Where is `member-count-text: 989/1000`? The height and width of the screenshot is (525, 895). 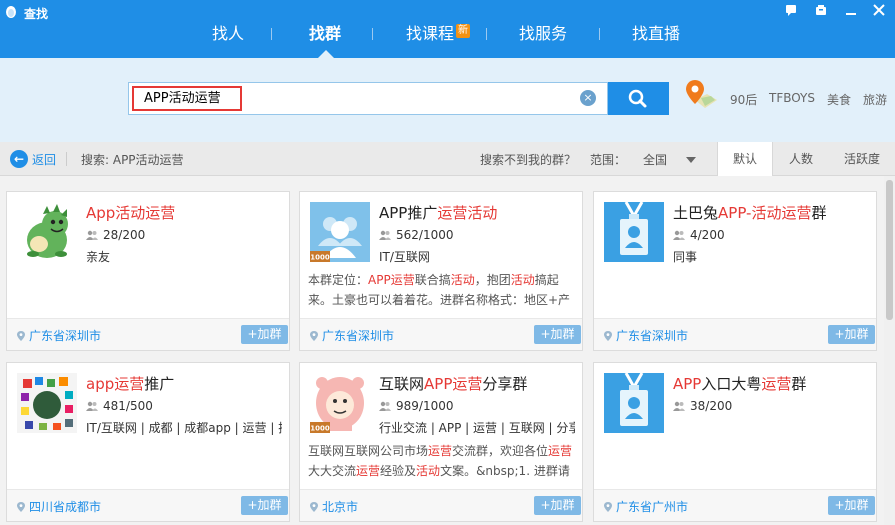 member-count-text: 989/1000 is located at coordinates (425, 406).